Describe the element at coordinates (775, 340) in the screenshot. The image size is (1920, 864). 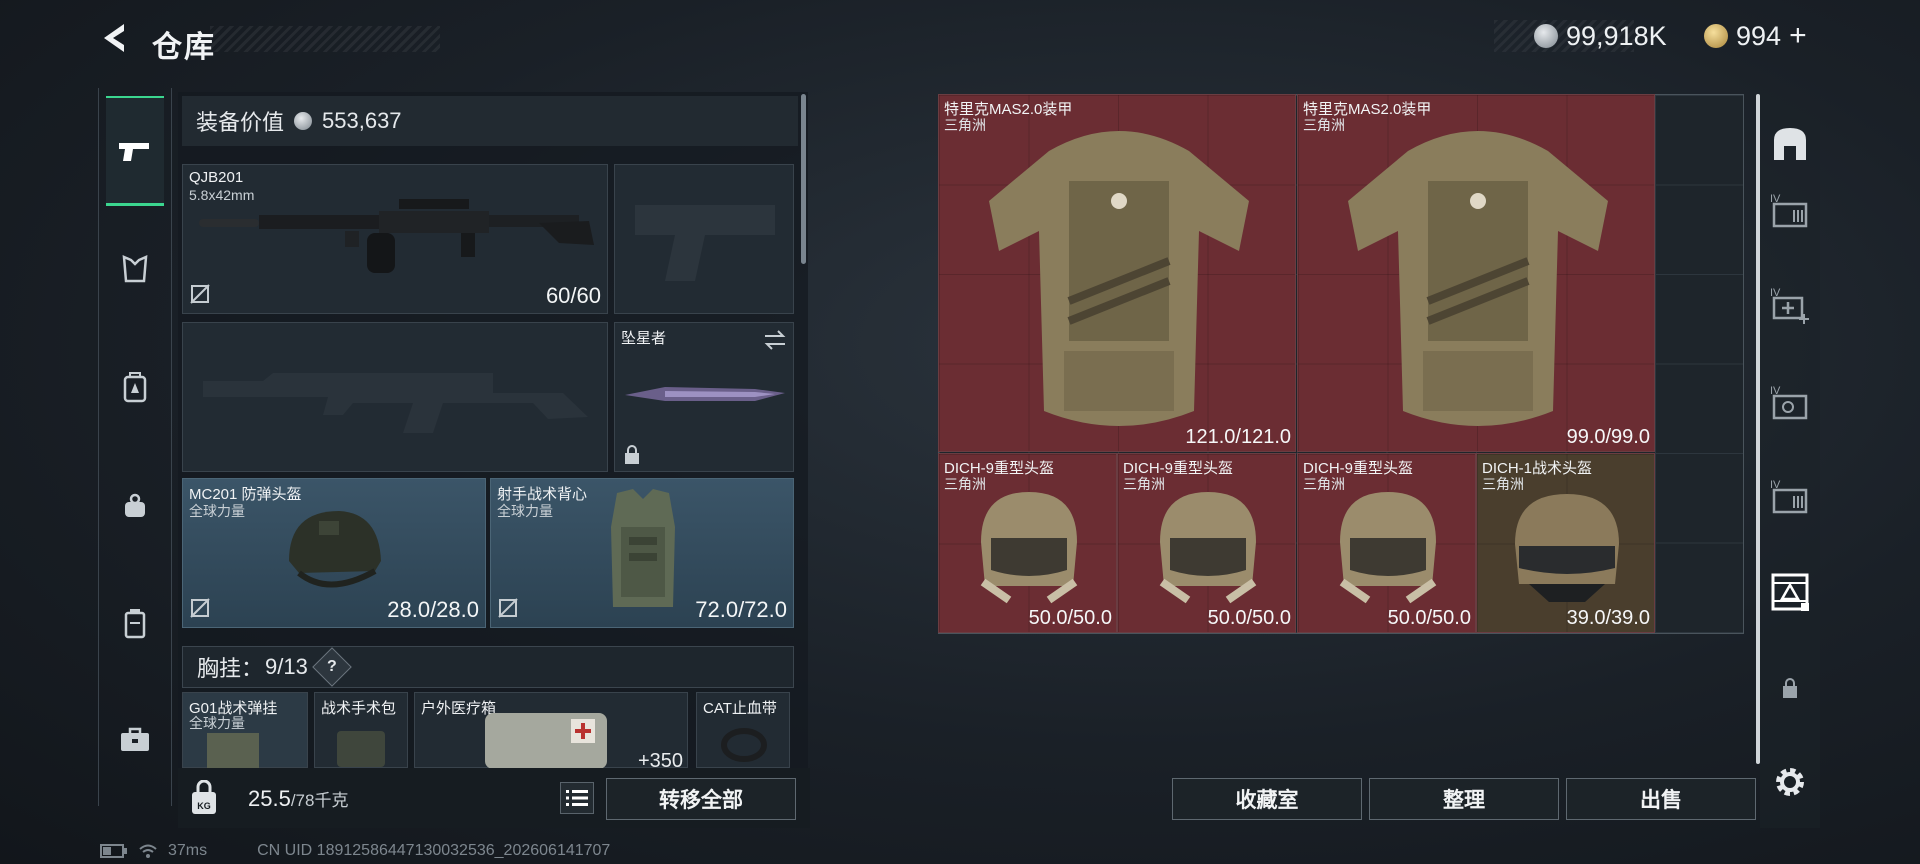
I see `swap-icon` at that location.